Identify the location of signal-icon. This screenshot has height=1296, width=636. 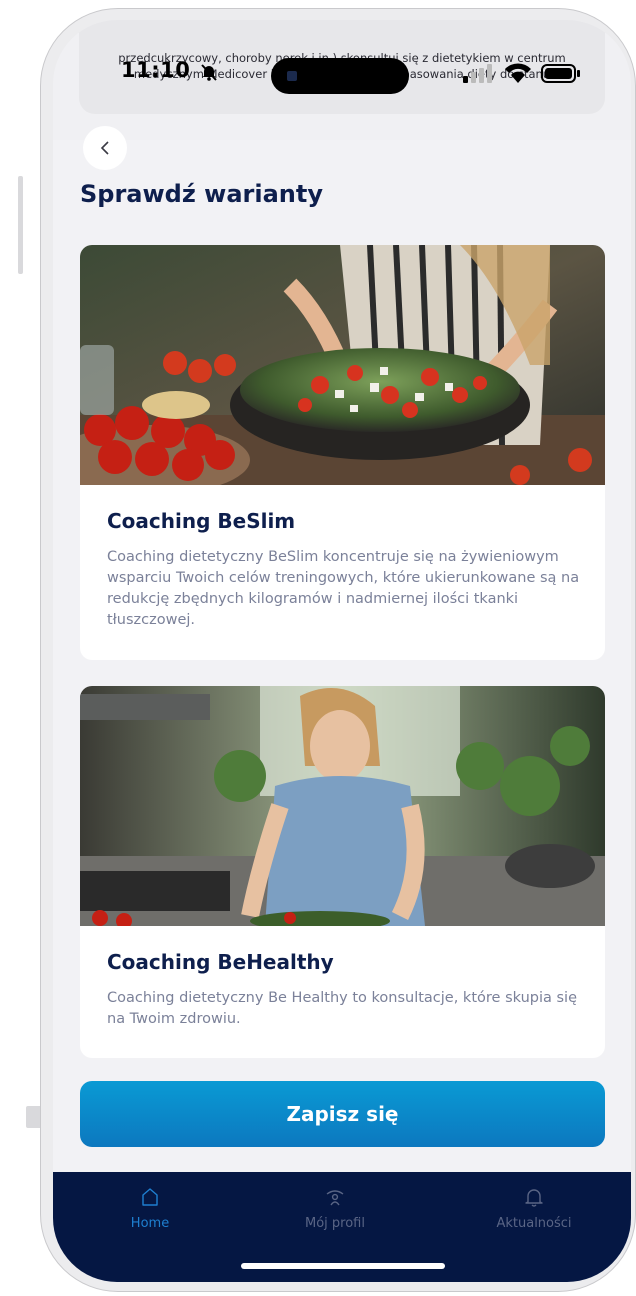
(477, 73).